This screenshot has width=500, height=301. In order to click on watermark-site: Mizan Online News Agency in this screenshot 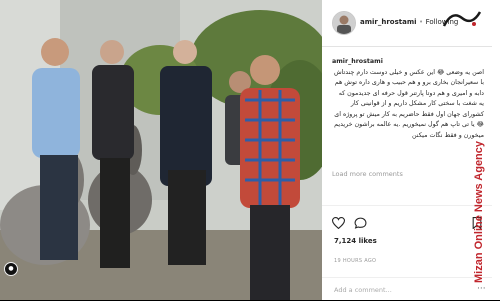, I will do `click(479, 211)`.